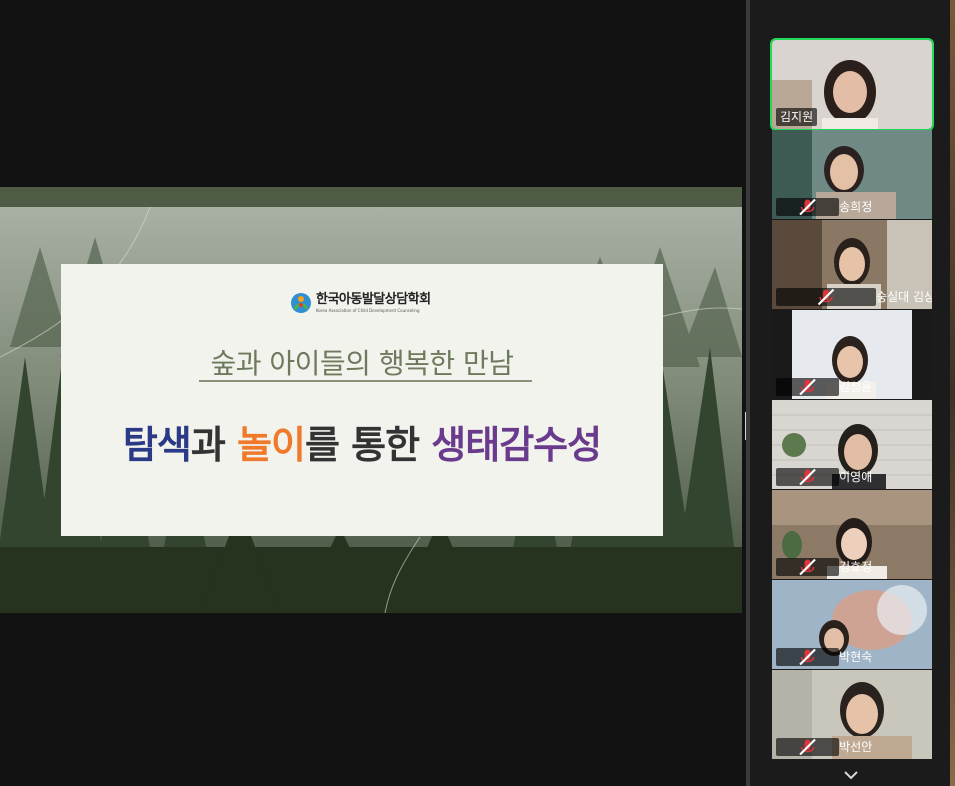  I want to click on participant-name: 송희정, so click(856, 207).